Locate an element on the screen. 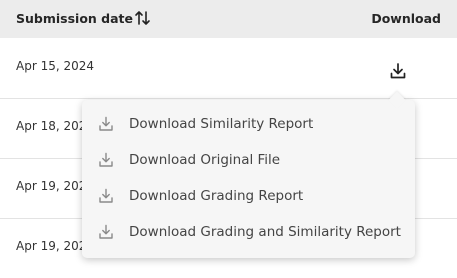 The image size is (457, 278). menu-item-label: Download Grading Report is located at coordinates (216, 196).